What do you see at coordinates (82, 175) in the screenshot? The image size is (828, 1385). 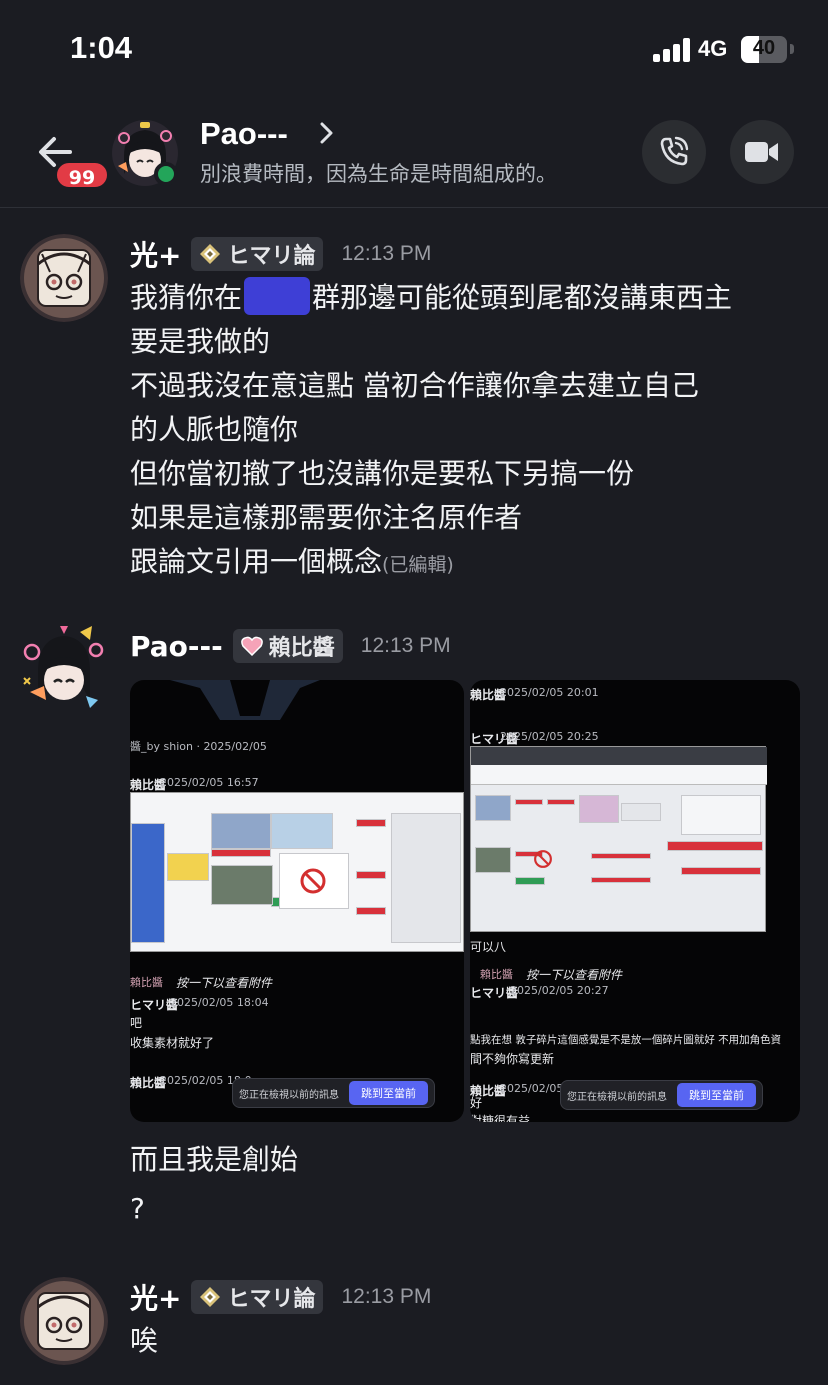 I see `unread-badge: 99` at bounding box center [82, 175].